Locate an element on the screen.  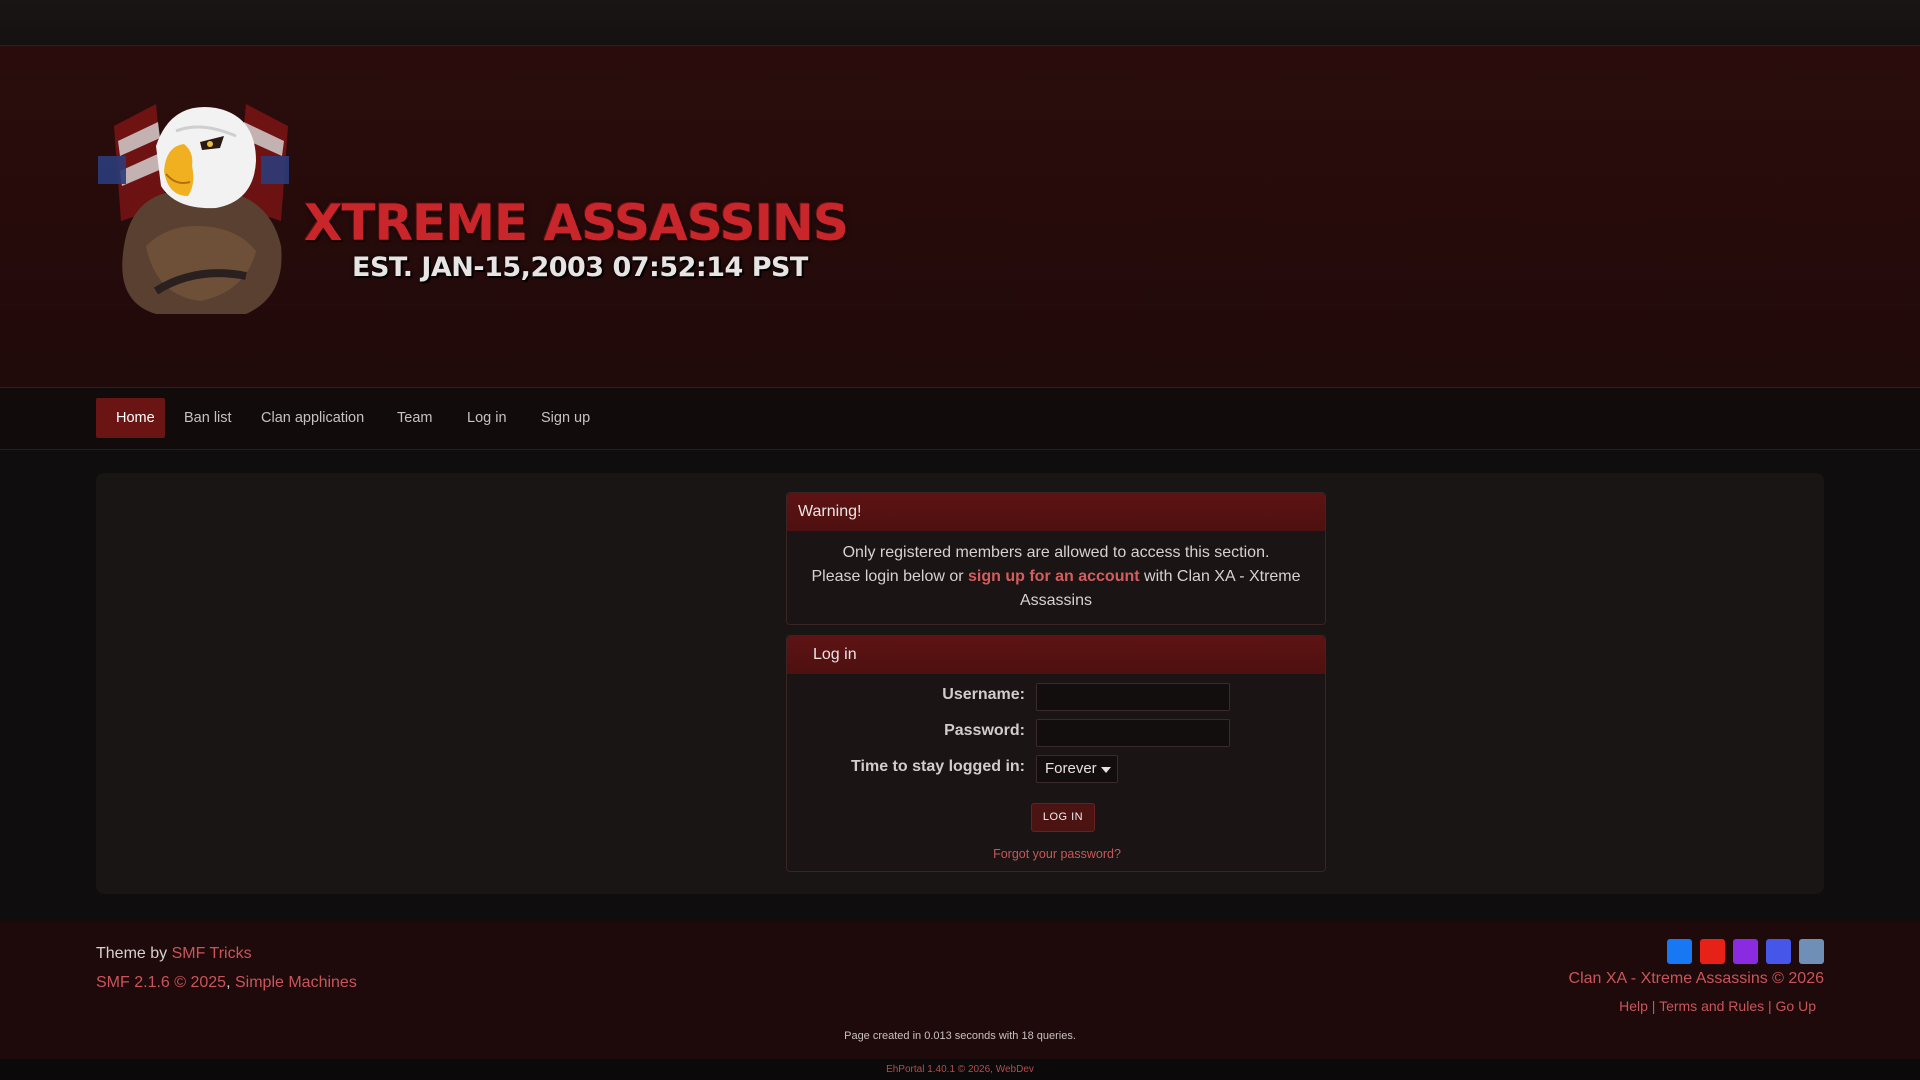
footer-links: Help | Terms and Rules | Go Up is located at coordinates (1717, 1006).